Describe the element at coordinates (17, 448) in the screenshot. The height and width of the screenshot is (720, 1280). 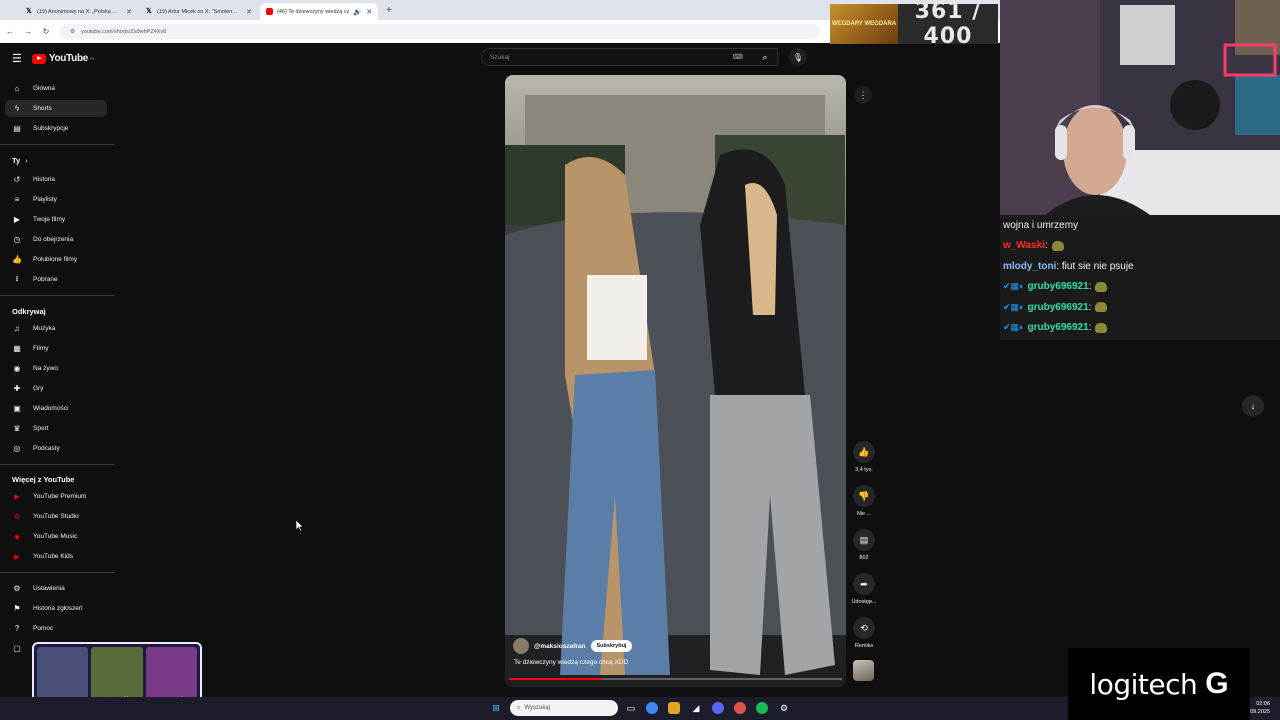
I see `podcast-icon: ◎` at that location.